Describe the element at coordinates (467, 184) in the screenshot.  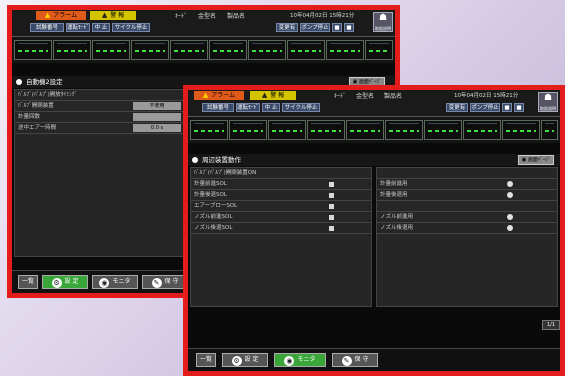
I see `io-row: 計量前進用` at that location.